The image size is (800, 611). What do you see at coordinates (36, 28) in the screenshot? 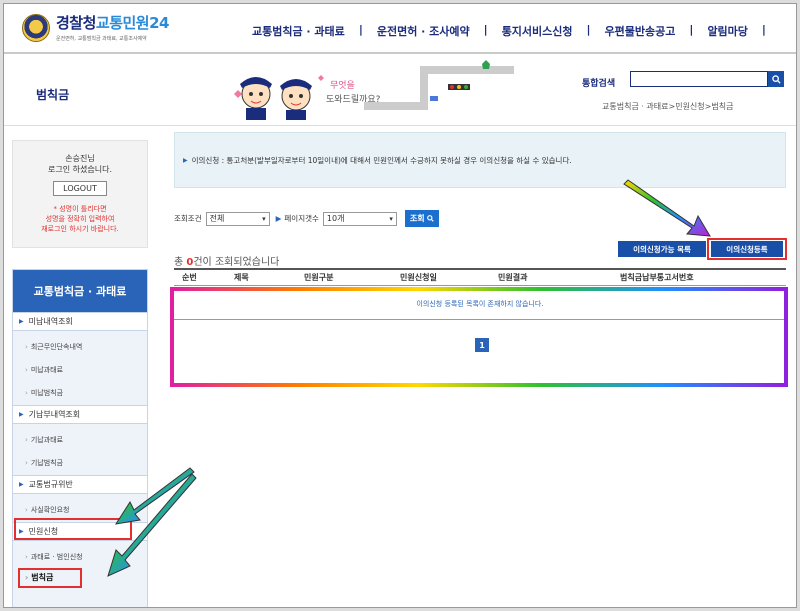
I see `police-emblem-icon` at bounding box center [36, 28].